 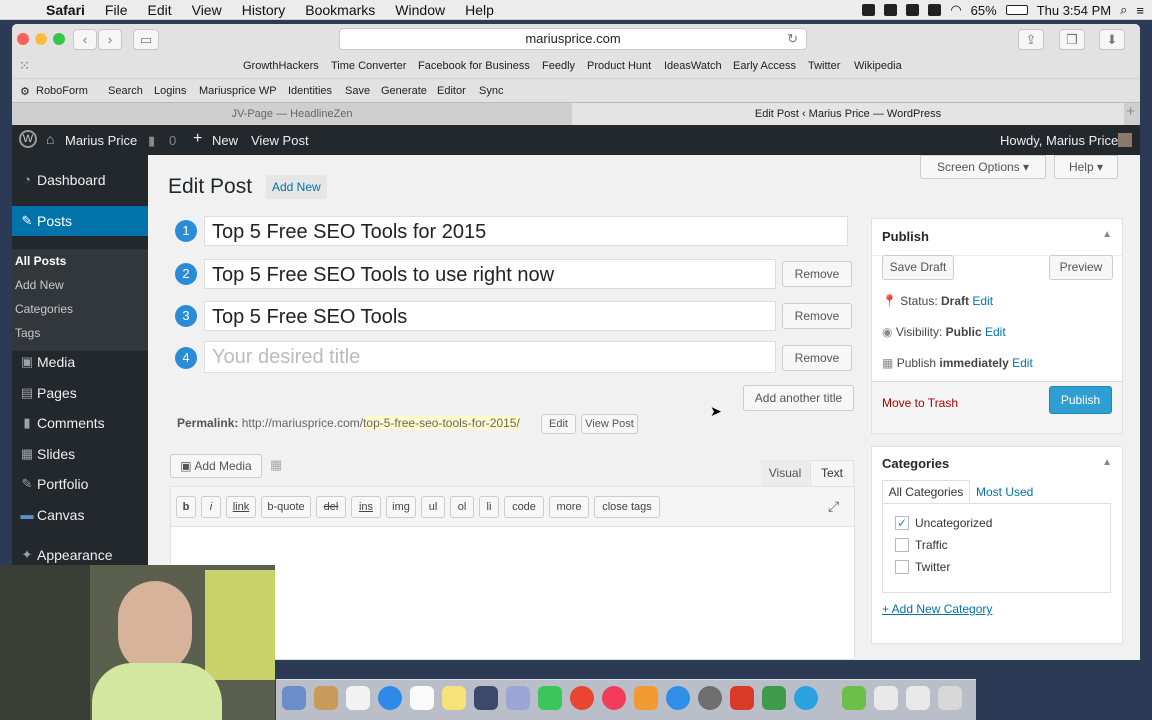 What do you see at coordinates (995, 332) in the screenshot?
I see `visibility-edit-link: Edit` at bounding box center [995, 332].